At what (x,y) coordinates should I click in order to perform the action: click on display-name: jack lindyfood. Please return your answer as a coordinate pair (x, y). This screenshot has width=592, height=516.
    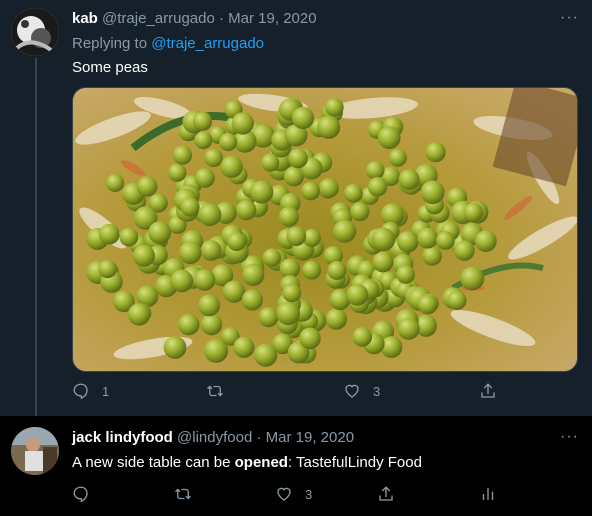
    Looking at the image, I should click on (122, 437).